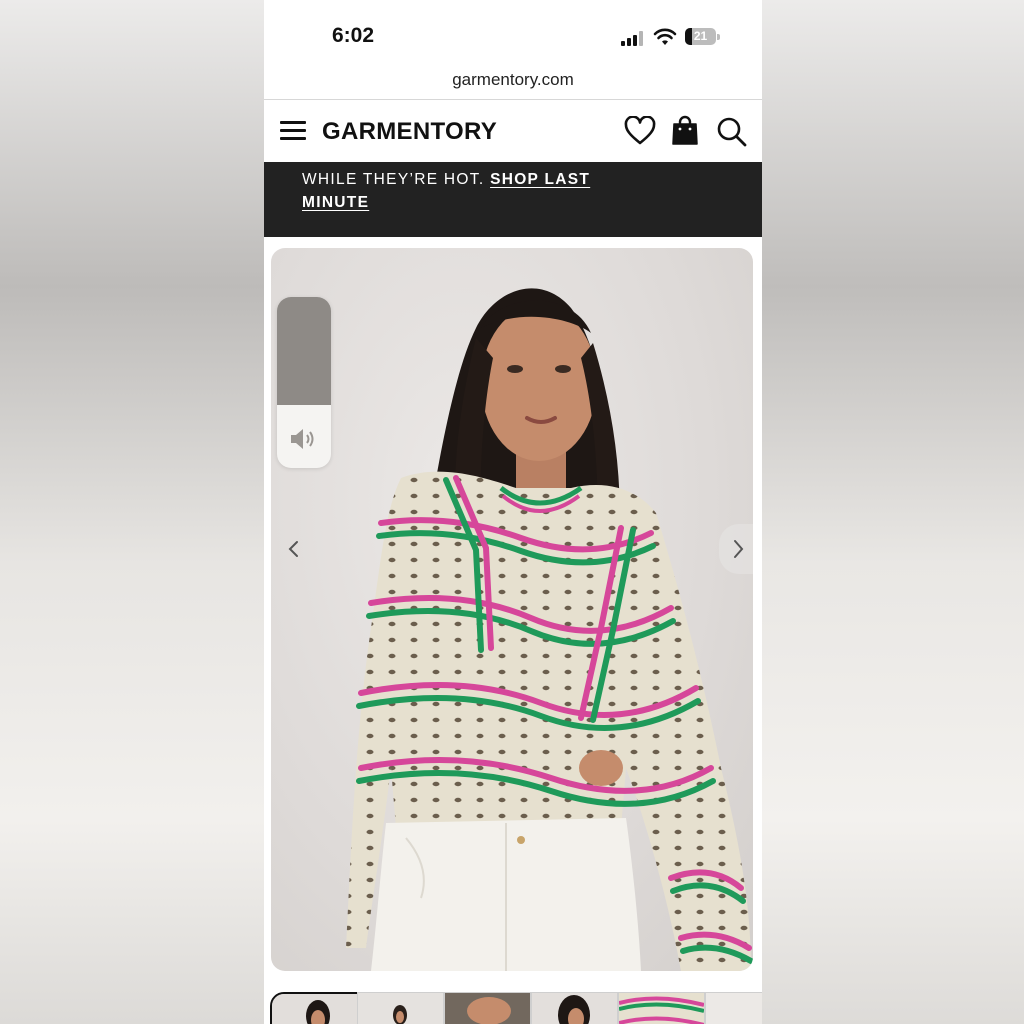 The image size is (1024, 1024). Describe the element at coordinates (462, 191) in the screenshot. I see `promo-text-block: WHILE THEY’RE HOT. SHOP LAST MINUTE` at that location.